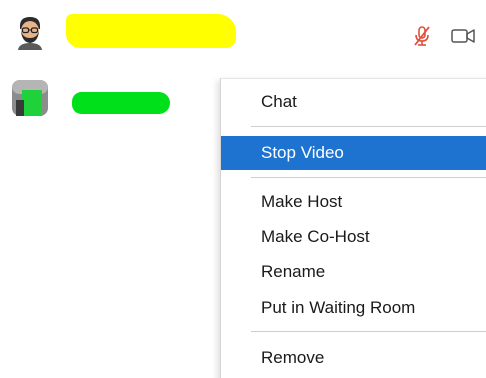 The width and height of the screenshot is (486, 378). What do you see at coordinates (353, 308) in the screenshot?
I see `menu-item-put-in-waiting-room: Put in Waiting Room` at bounding box center [353, 308].